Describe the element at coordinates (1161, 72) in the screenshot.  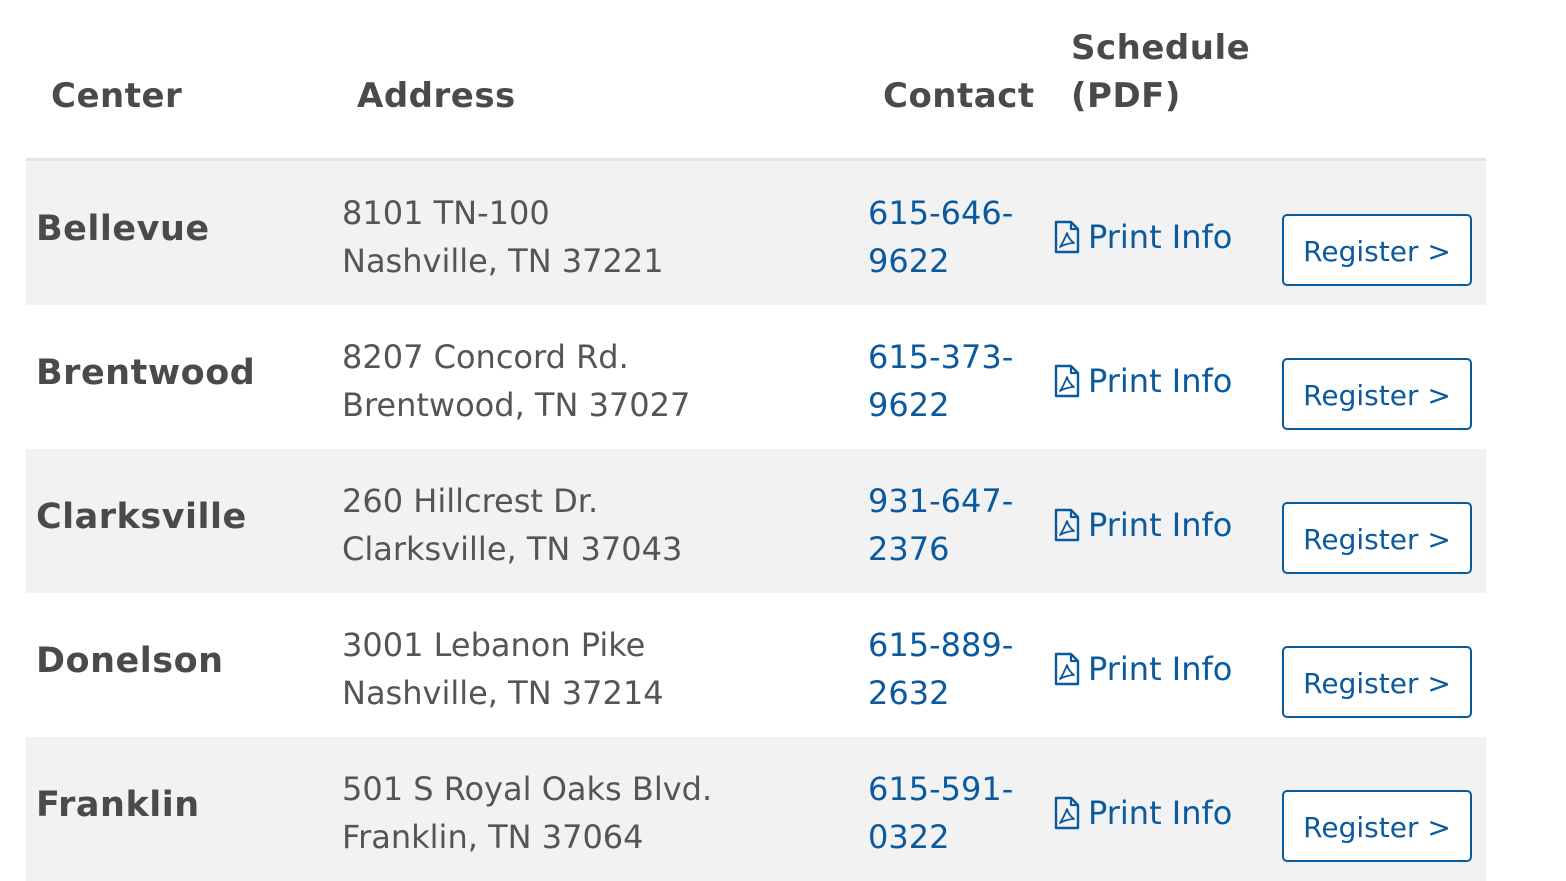
I see `header-schedule: Schedule (PDF)` at that location.